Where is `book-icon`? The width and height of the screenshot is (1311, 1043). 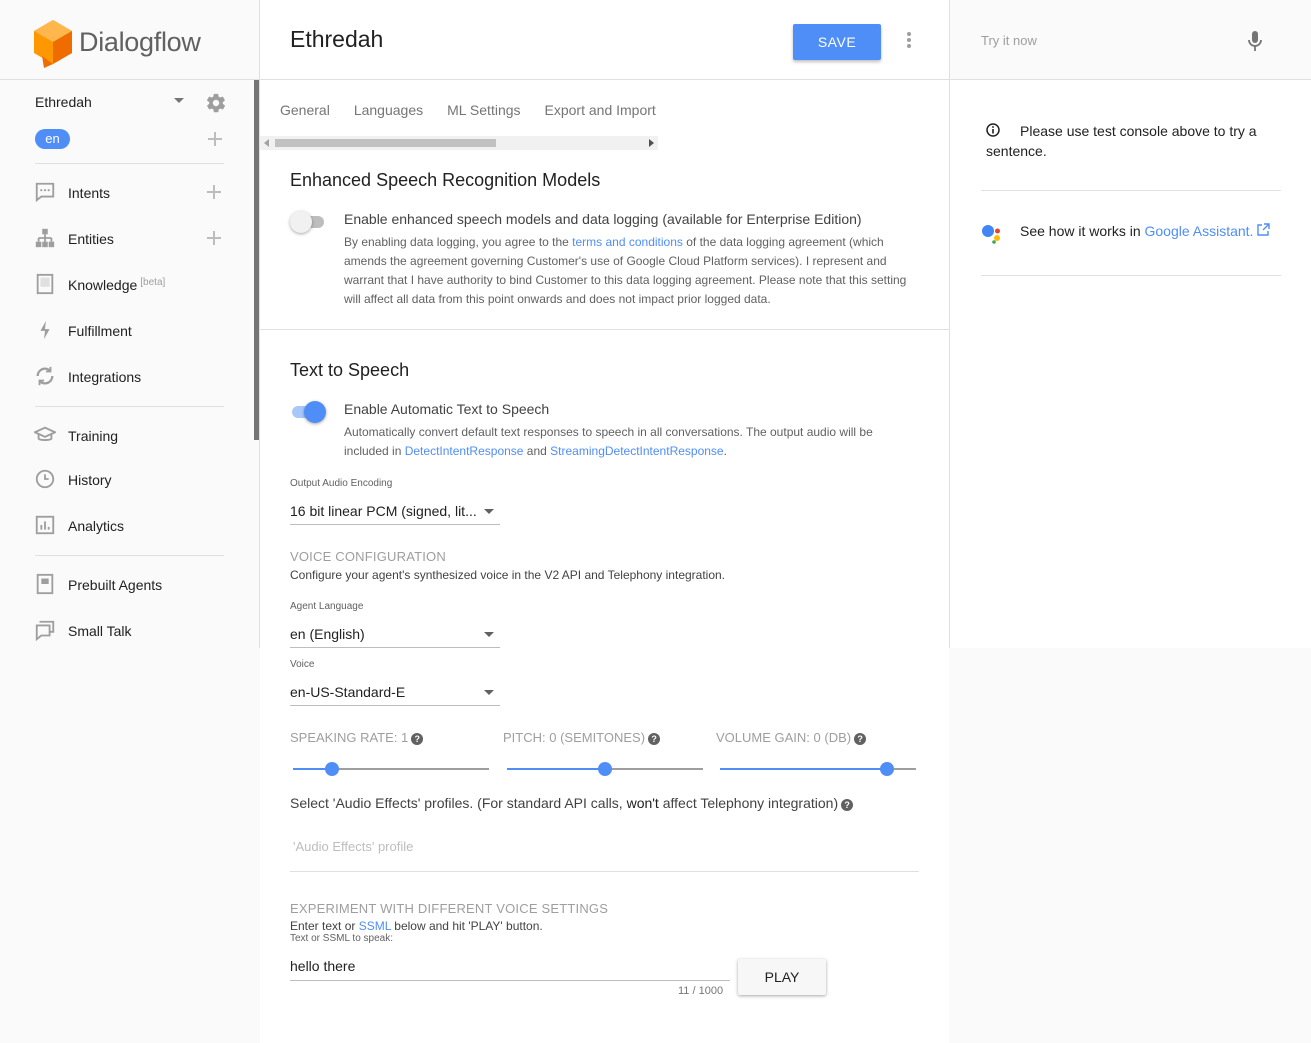 book-icon is located at coordinates (45, 284).